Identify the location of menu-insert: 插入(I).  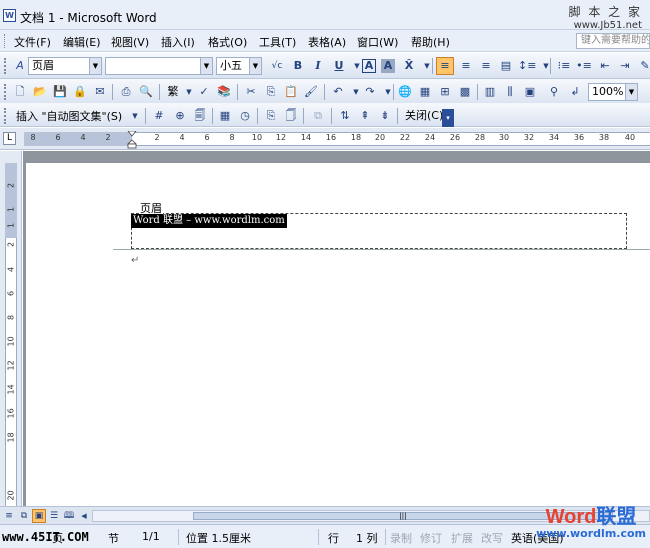
(178, 42).